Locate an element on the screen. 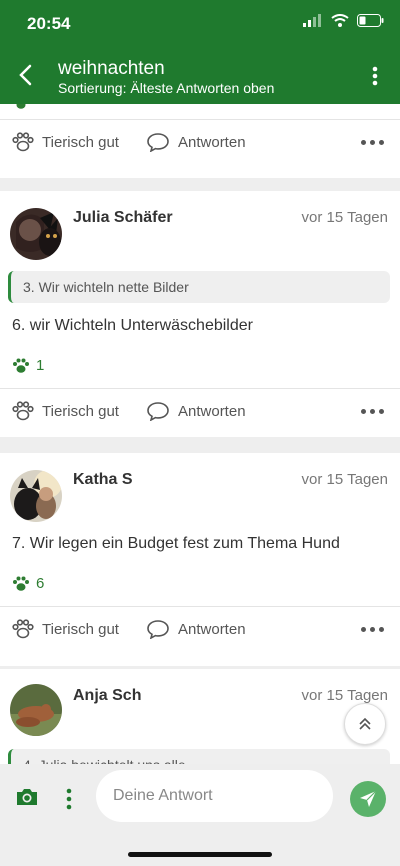 Image resolution: width=400 pixels, height=866 pixels. like-count: 6 is located at coordinates (28, 583).